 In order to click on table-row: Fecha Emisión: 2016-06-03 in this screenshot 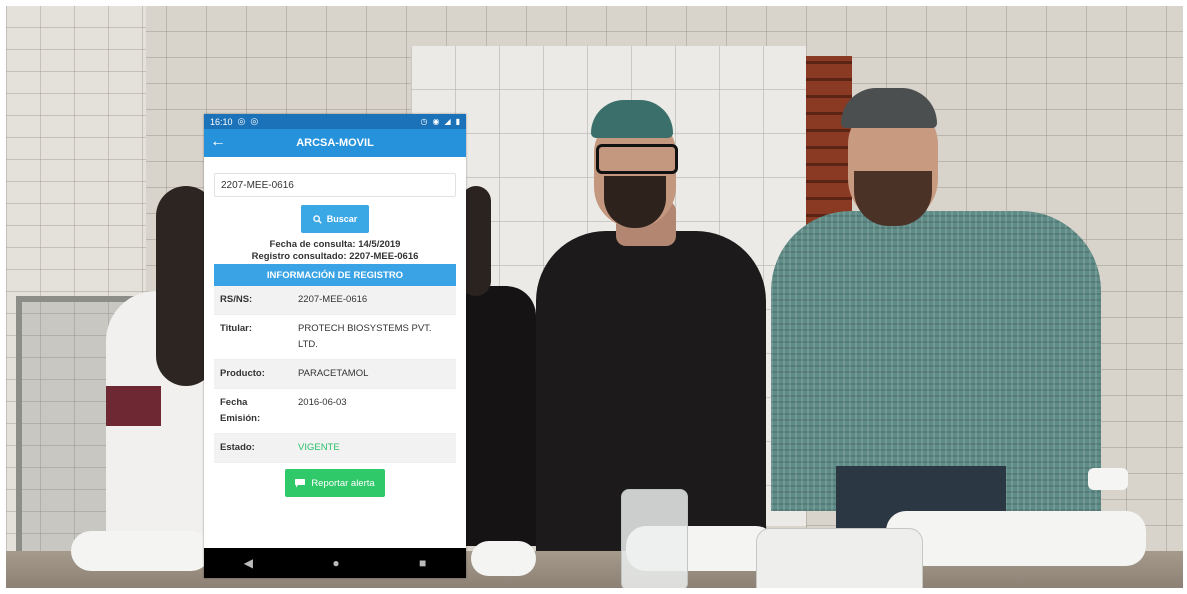, I will do `click(335, 411)`.